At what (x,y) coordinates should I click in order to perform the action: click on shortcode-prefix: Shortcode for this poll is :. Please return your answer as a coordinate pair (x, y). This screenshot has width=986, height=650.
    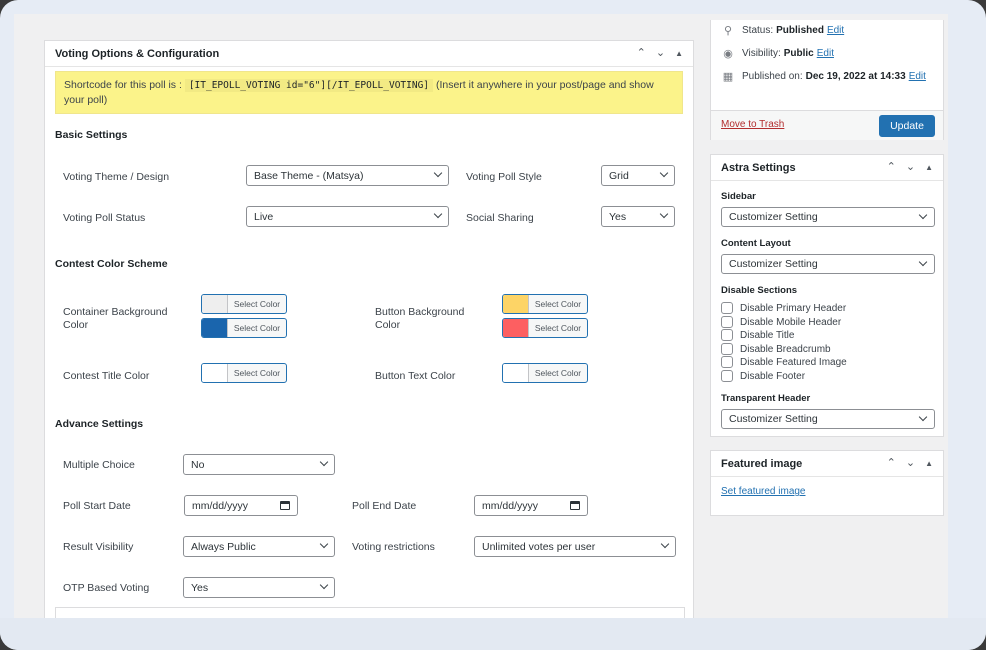
    Looking at the image, I should click on (123, 85).